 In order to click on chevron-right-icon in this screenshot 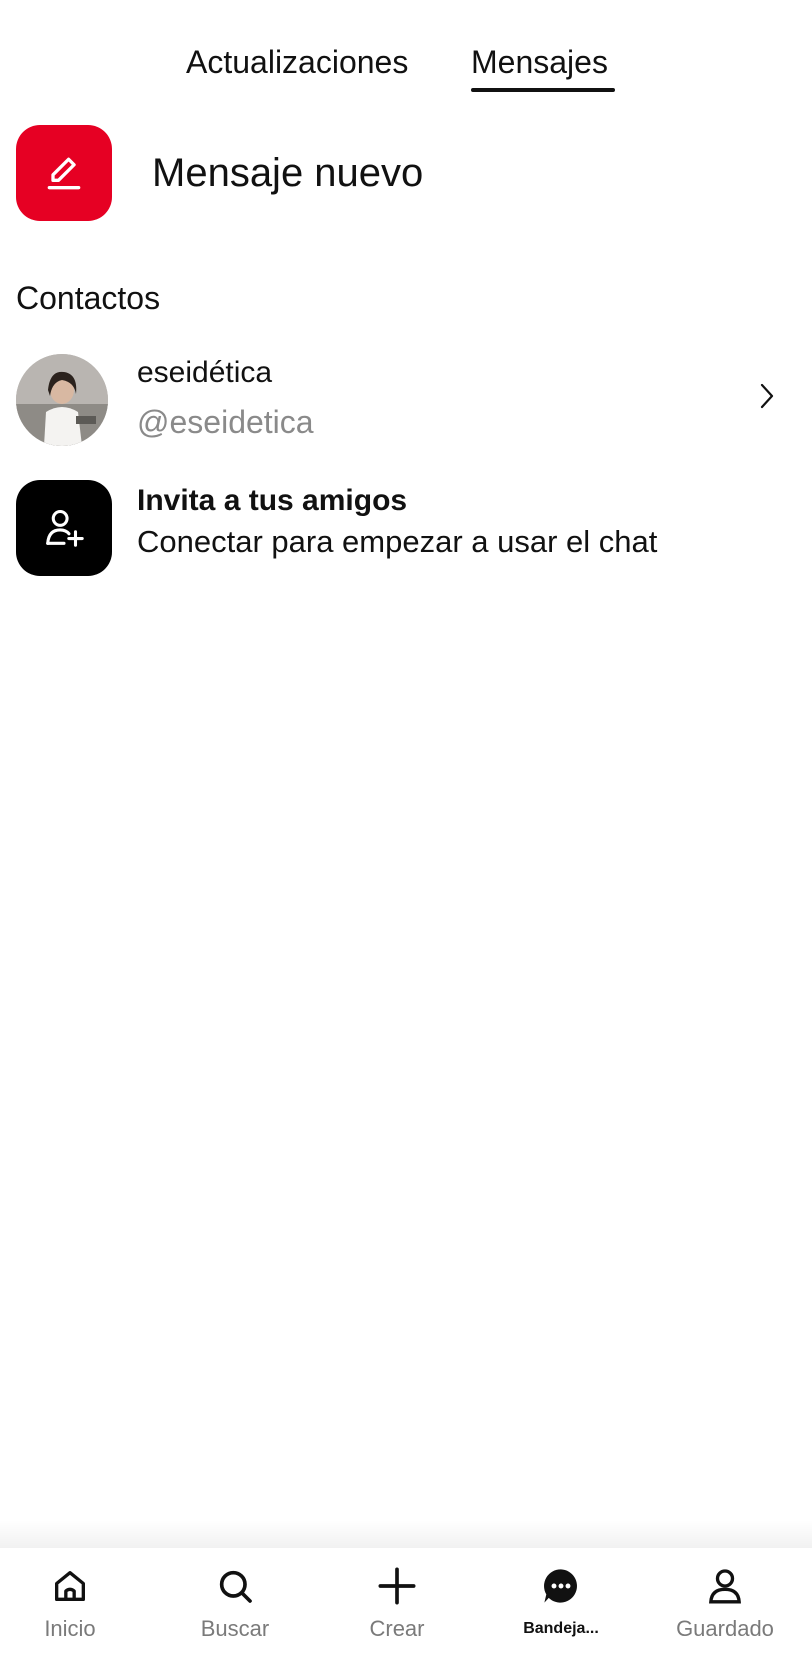, I will do `click(767, 396)`.